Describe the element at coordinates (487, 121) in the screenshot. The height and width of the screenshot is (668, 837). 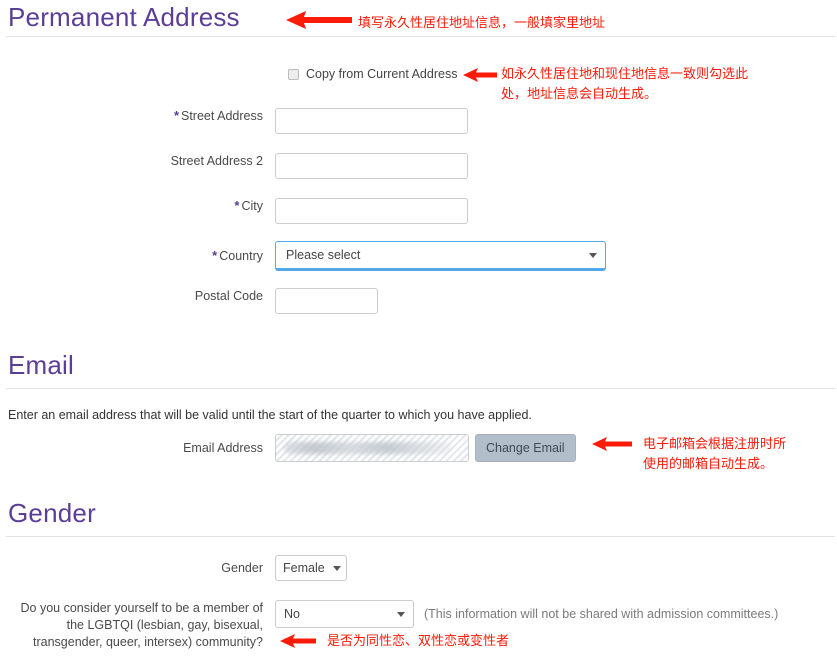
I see `control-street-address` at that location.